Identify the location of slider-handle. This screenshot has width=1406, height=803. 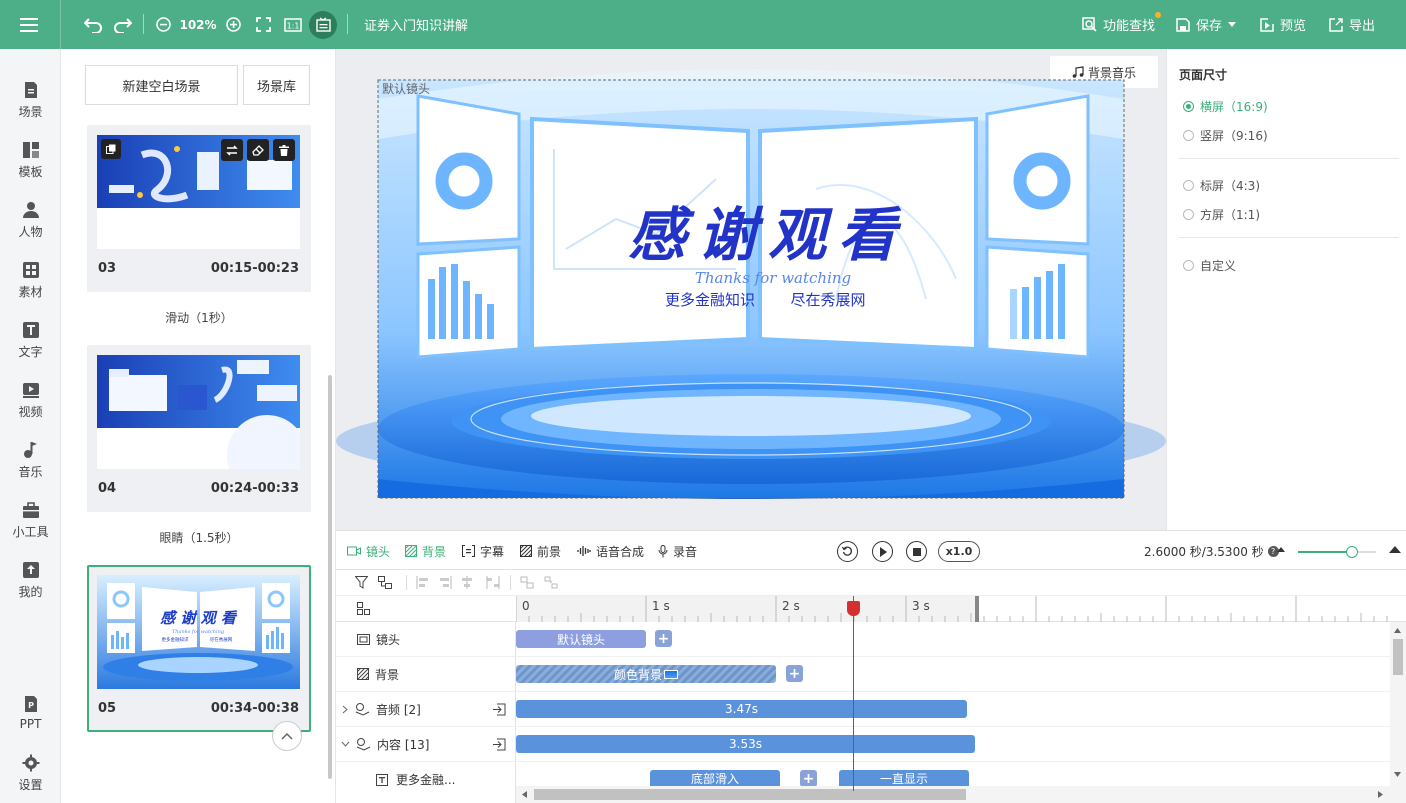
(1352, 552).